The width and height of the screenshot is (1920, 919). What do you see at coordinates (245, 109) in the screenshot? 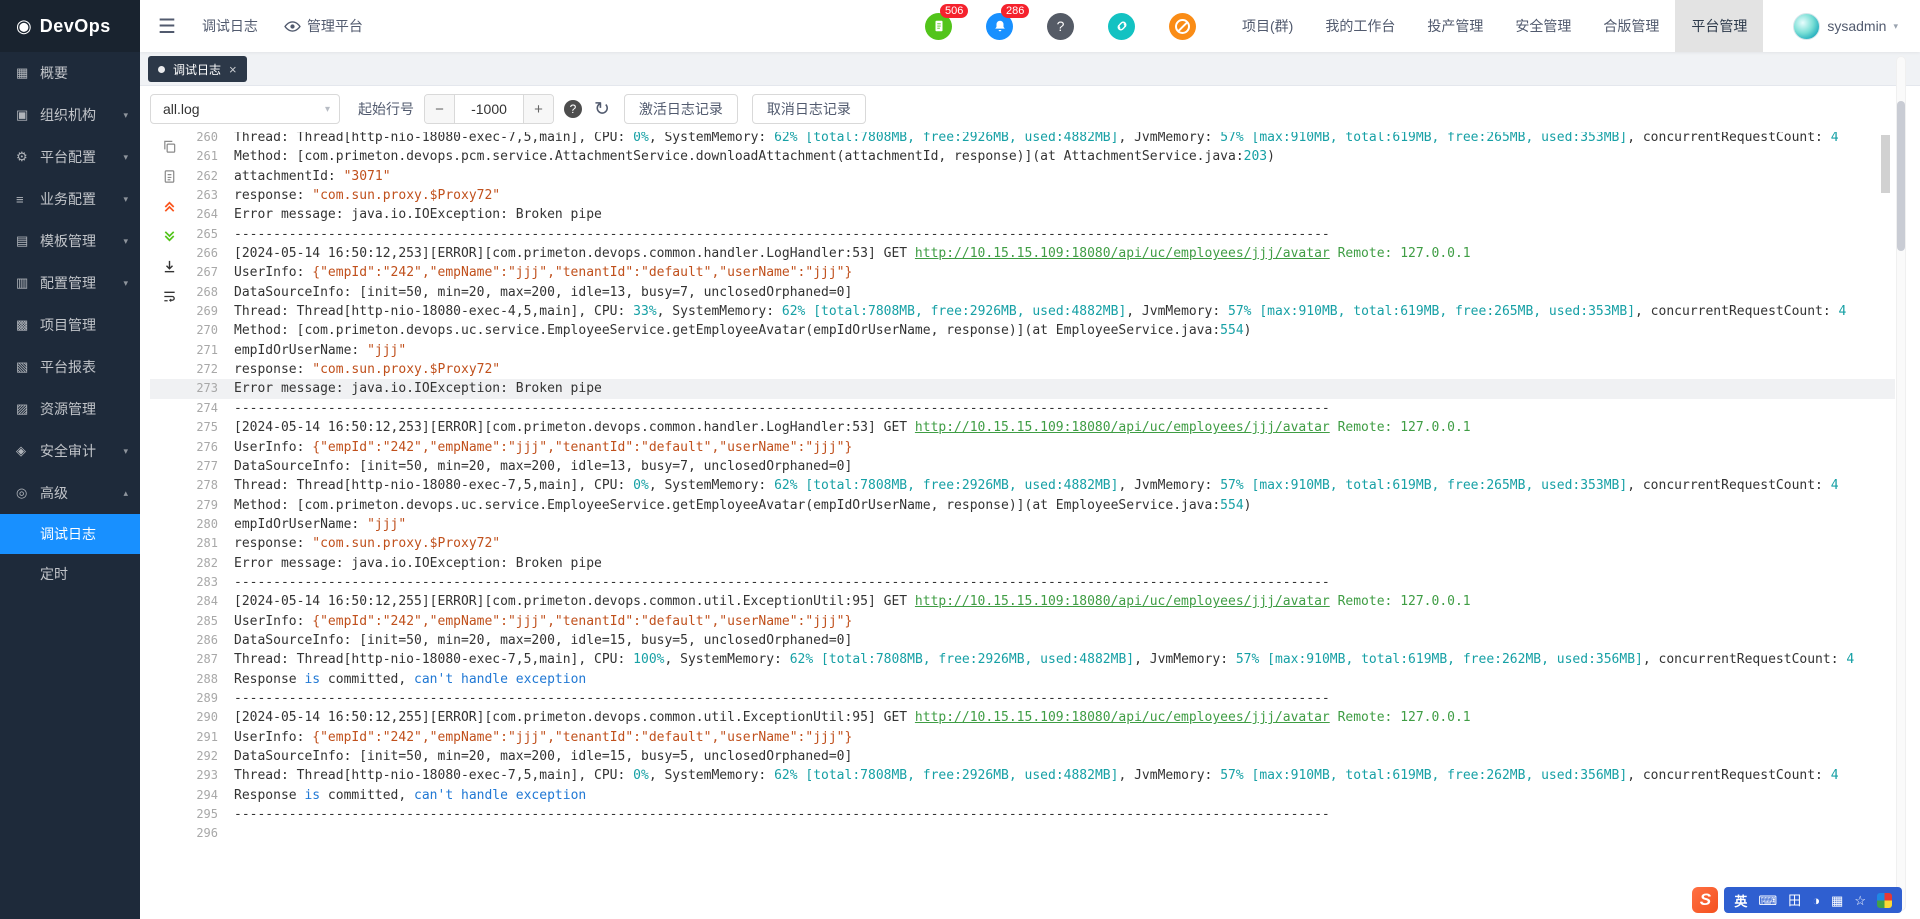
I see `log-file-select: all.log ▾` at bounding box center [245, 109].